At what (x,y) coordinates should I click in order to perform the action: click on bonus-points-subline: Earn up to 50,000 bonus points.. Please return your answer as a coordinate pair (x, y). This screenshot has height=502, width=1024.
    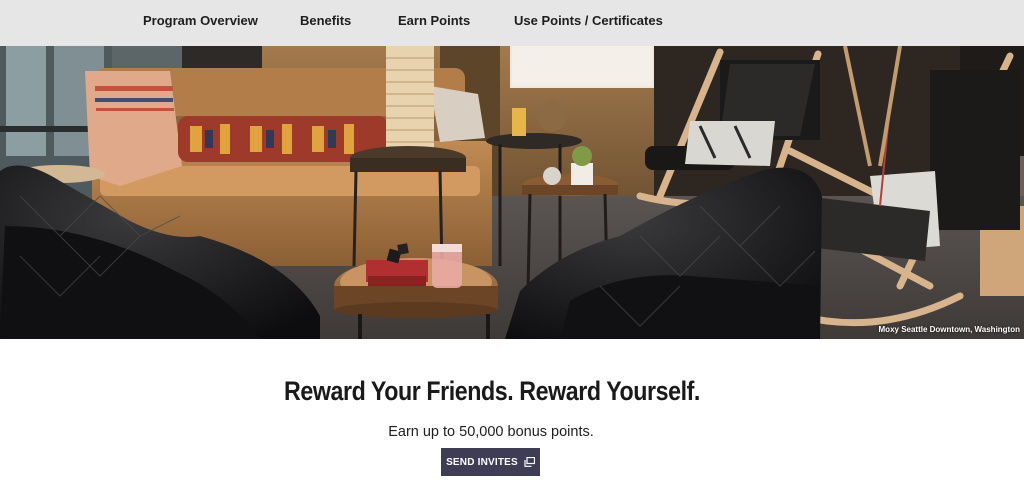
    Looking at the image, I should click on (491, 432).